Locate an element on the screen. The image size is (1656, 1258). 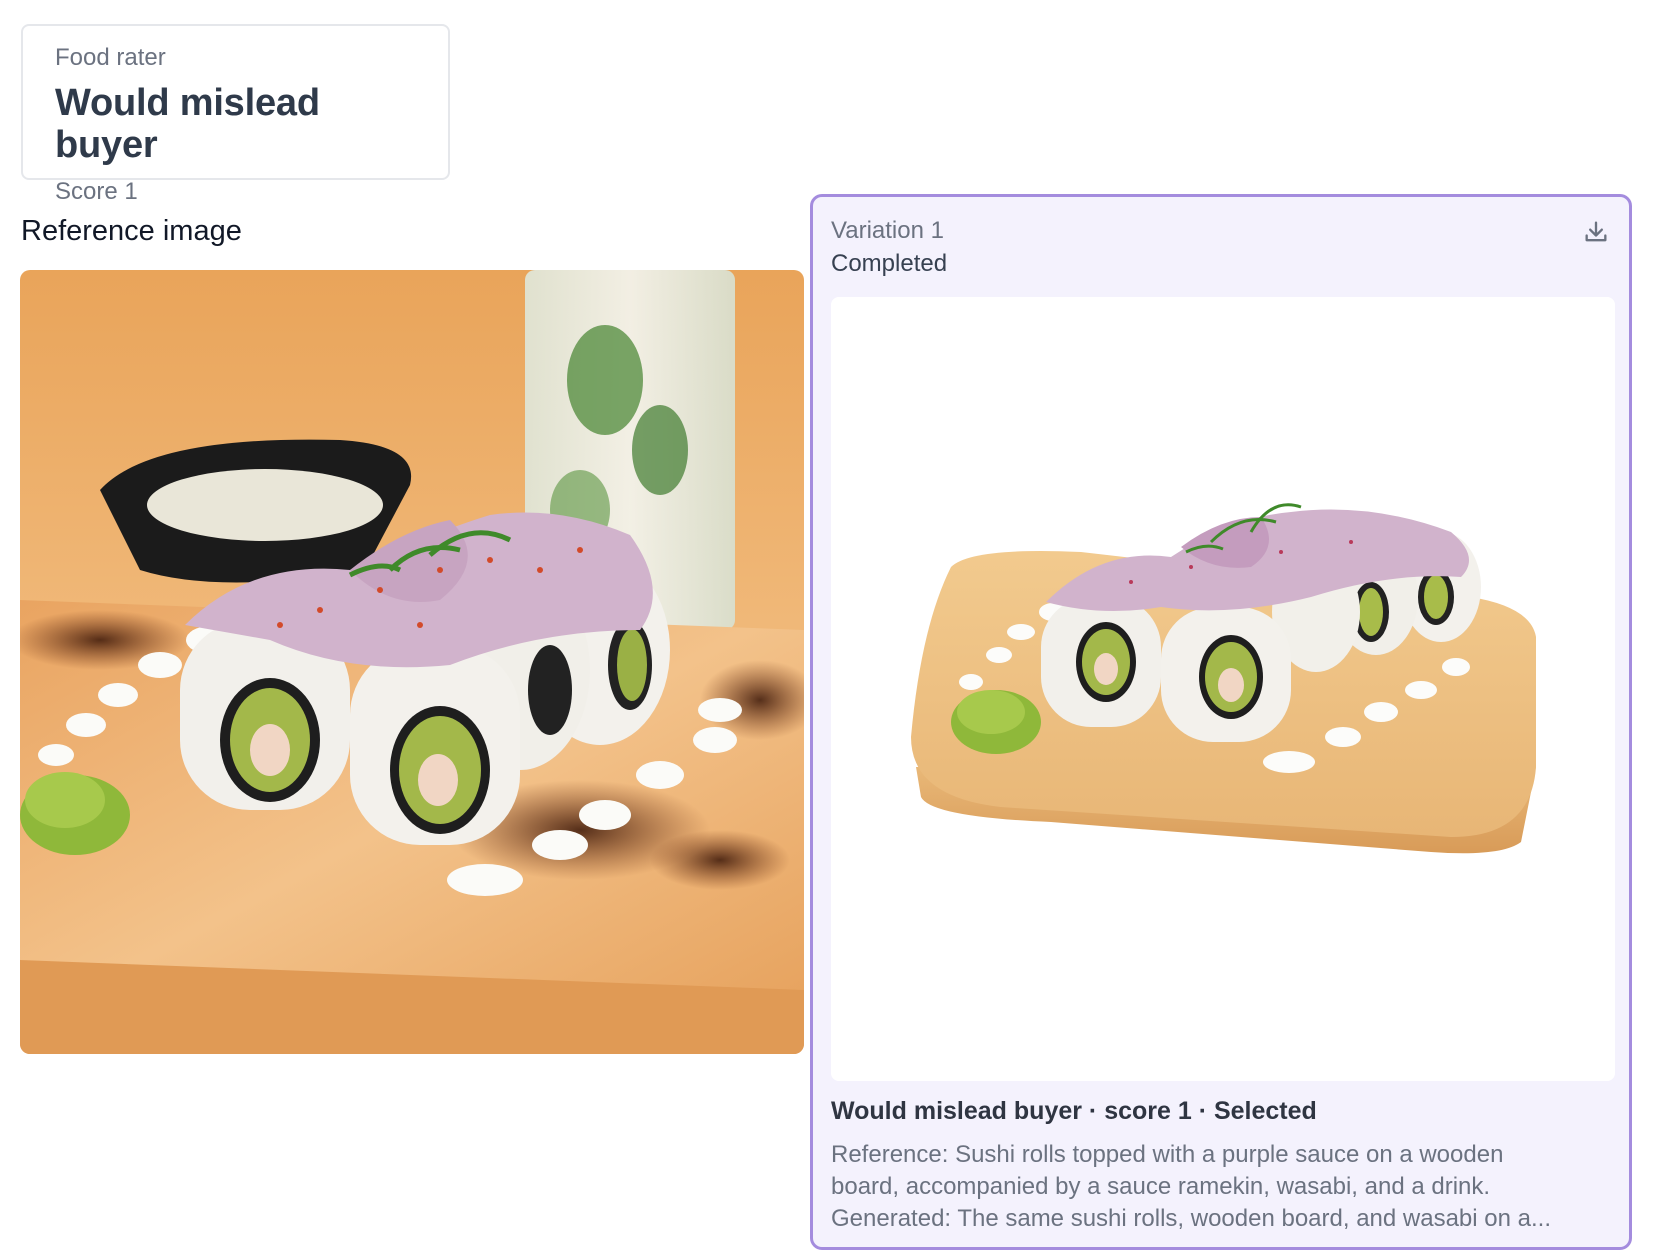
food-rater-card: Food rater Would mislead buyer Score 1 is located at coordinates (235, 114).